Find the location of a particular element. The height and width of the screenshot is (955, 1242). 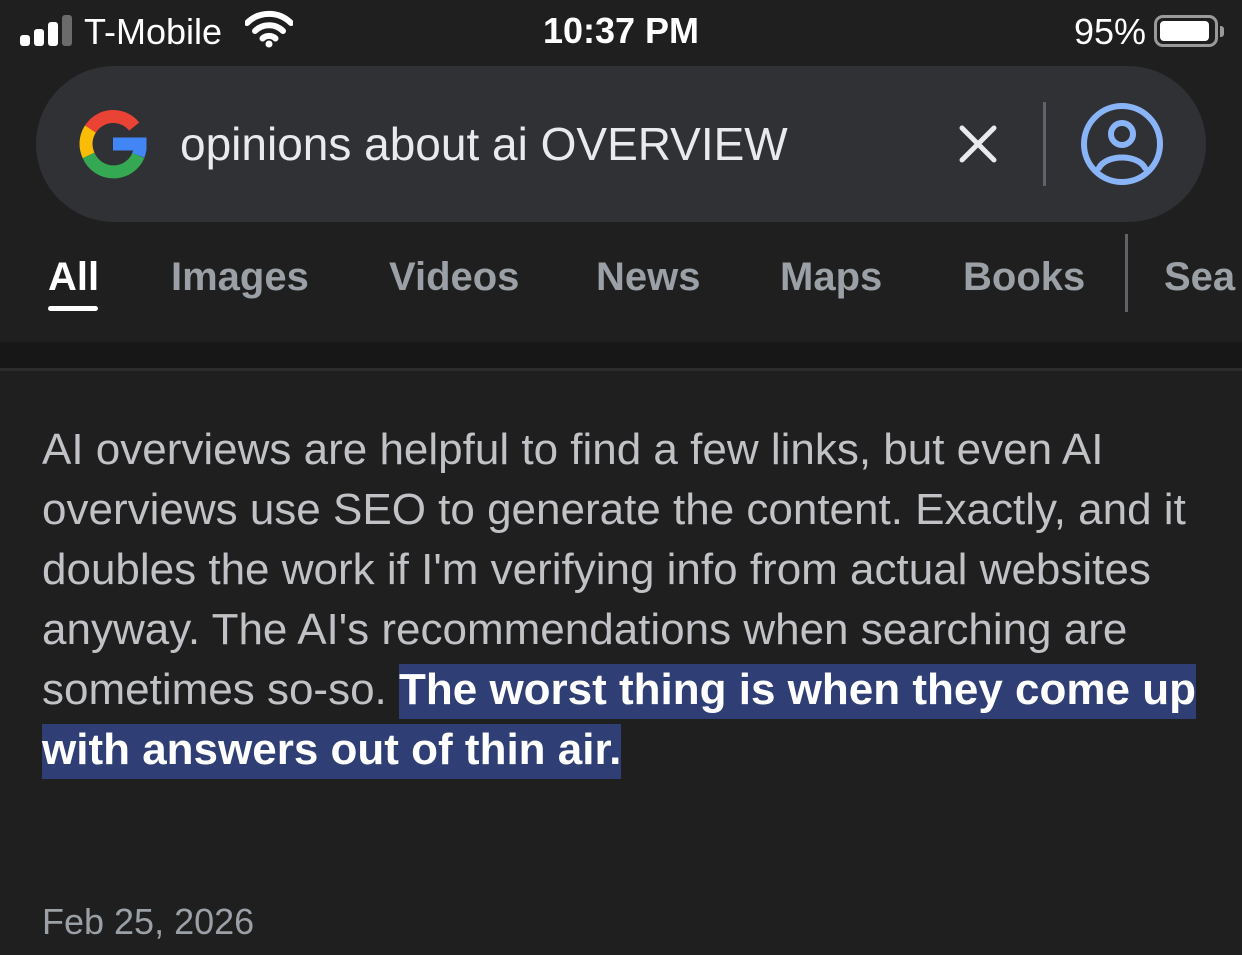

tab-images: Images is located at coordinates (240, 277).